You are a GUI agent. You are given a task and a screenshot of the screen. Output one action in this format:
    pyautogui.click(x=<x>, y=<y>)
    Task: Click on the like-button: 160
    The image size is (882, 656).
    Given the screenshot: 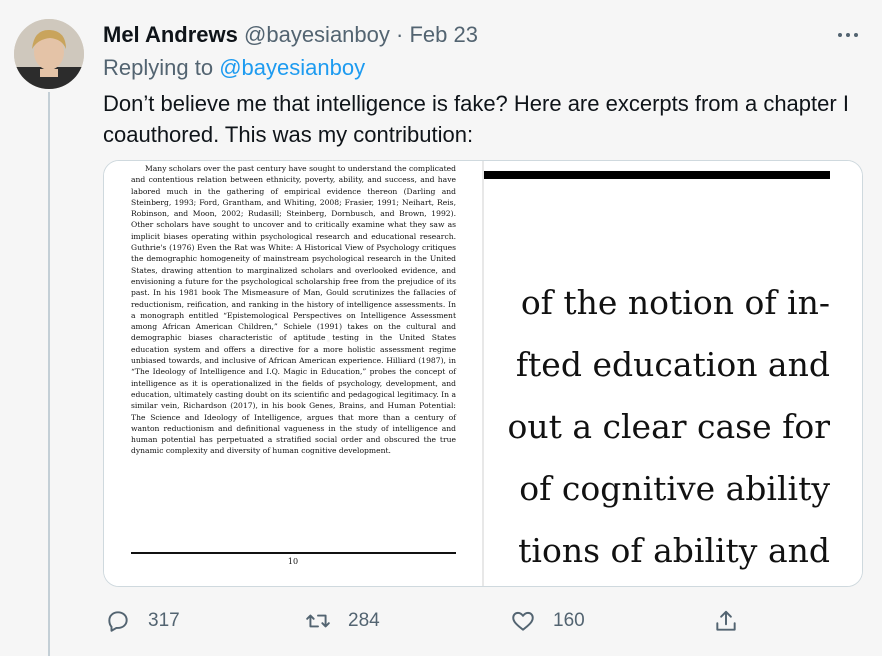 What is the action you would take?
    pyautogui.click(x=547, y=621)
    